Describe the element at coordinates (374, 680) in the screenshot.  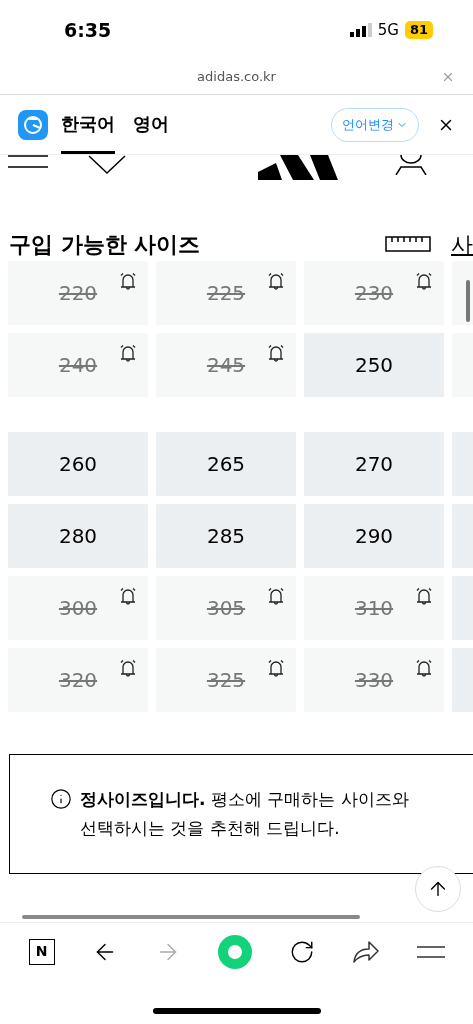
I see `size-option: 330` at that location.